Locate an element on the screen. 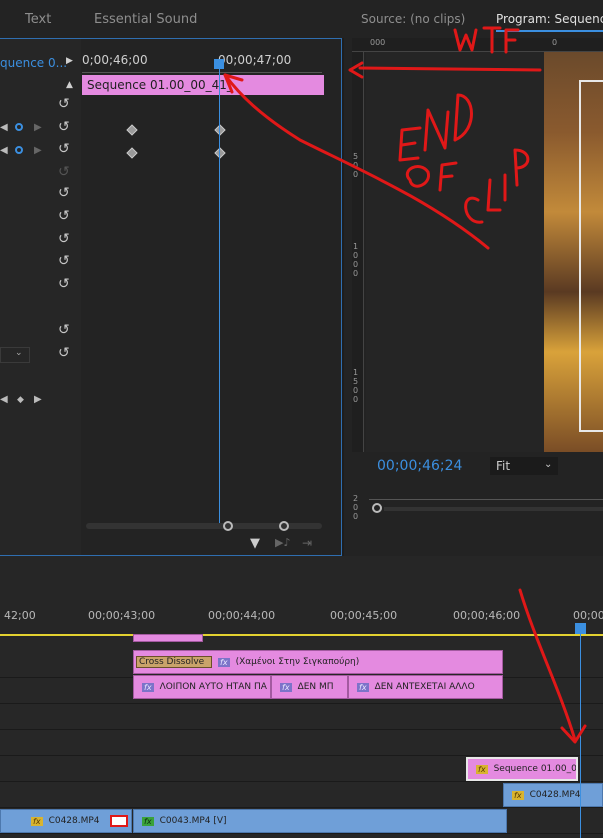  annotation-arrow-curve is located at coordinates (356, 161).